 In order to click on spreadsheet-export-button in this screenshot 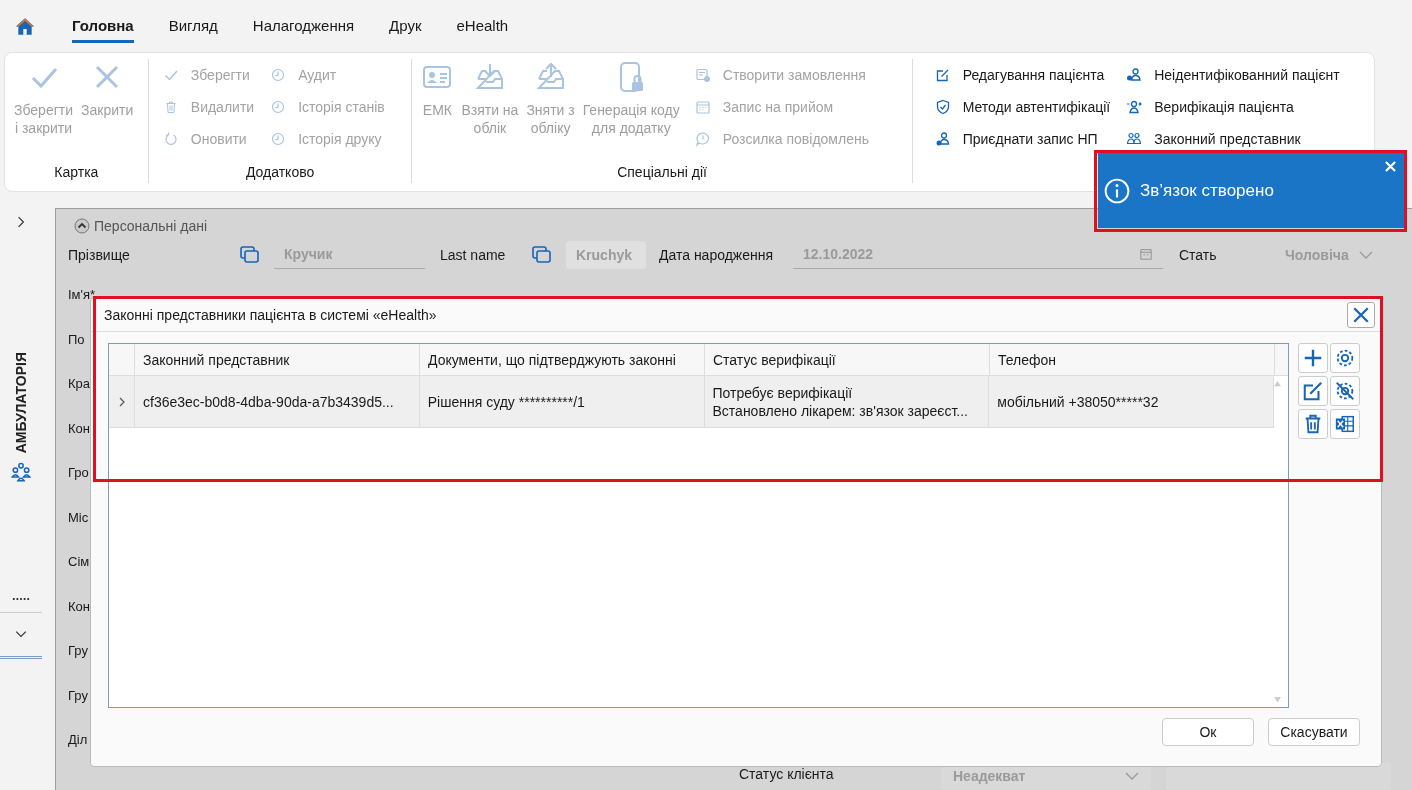, I will do `click(1345, 424)`.